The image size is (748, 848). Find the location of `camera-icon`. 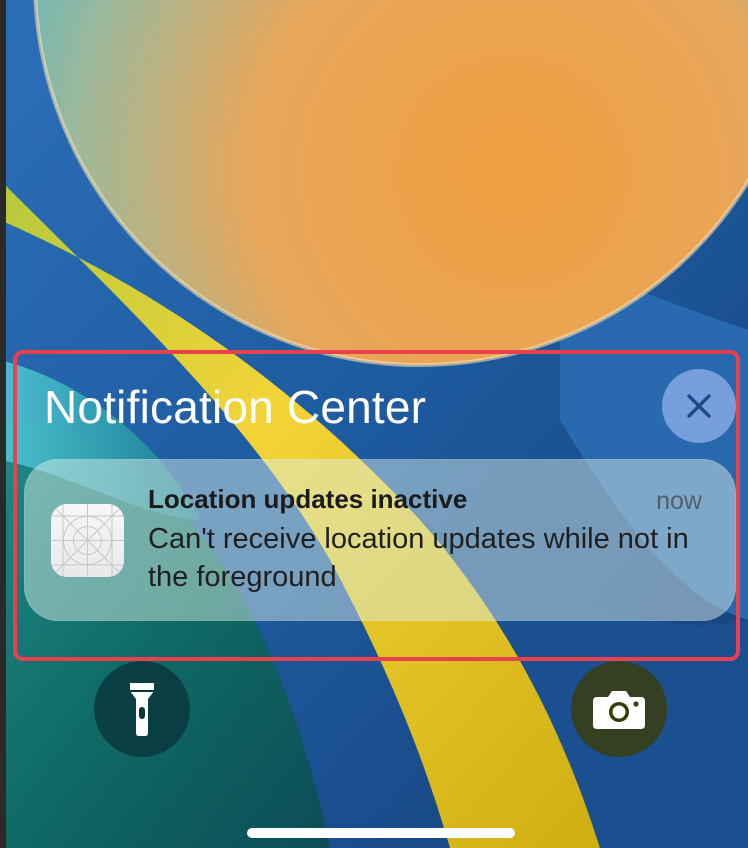

camera-icon is located at coordinates (619, 710).